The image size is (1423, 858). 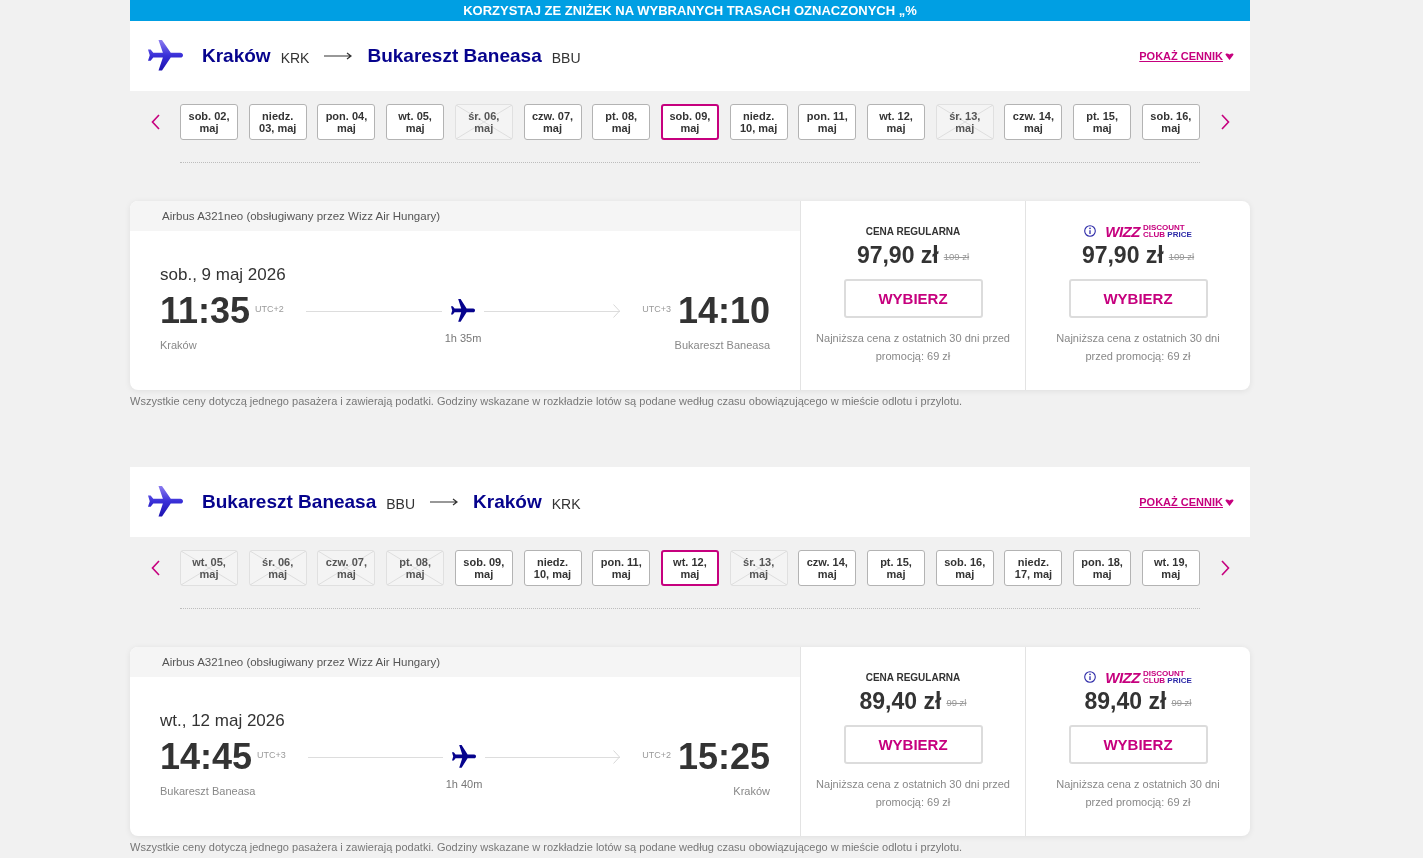 I want to click on flight-date: sob., 9 maj 2026, so click(x=223, y=275).